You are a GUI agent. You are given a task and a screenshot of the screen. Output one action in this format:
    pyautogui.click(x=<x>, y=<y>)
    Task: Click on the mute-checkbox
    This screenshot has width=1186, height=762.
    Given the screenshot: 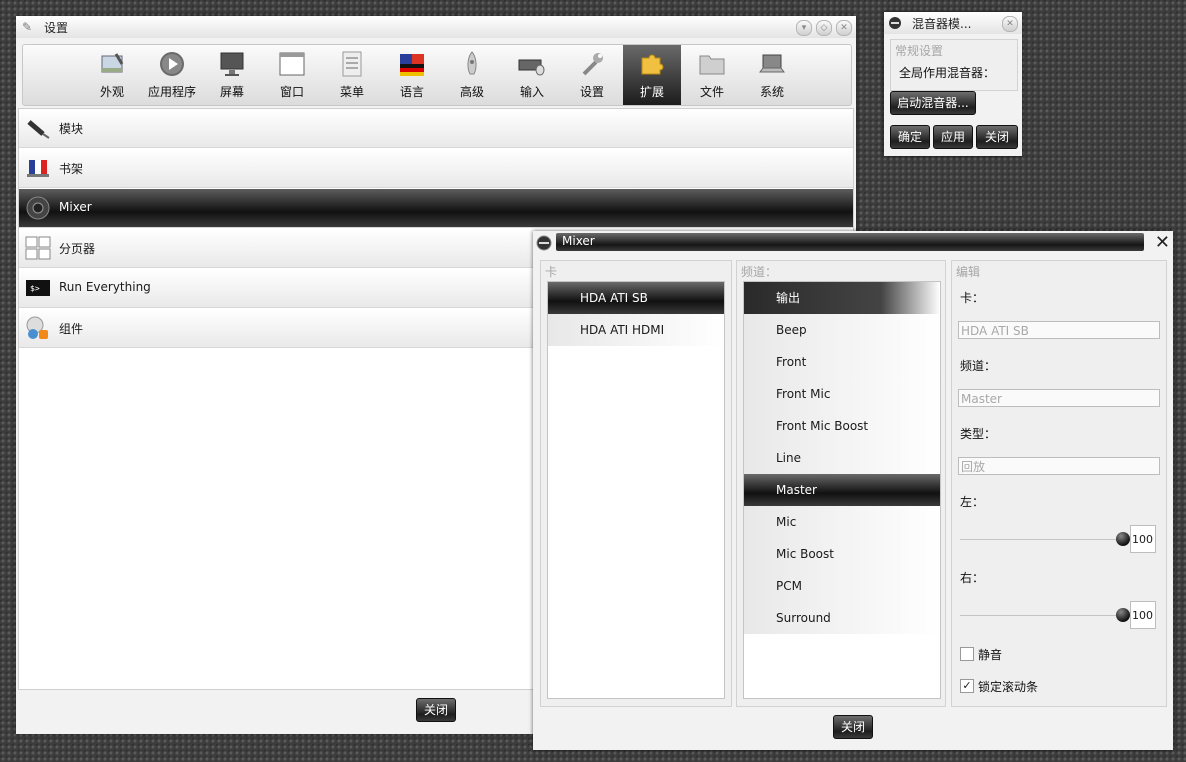 What is the action you would take?
    pyautogui.click(x=967, y=654)
    